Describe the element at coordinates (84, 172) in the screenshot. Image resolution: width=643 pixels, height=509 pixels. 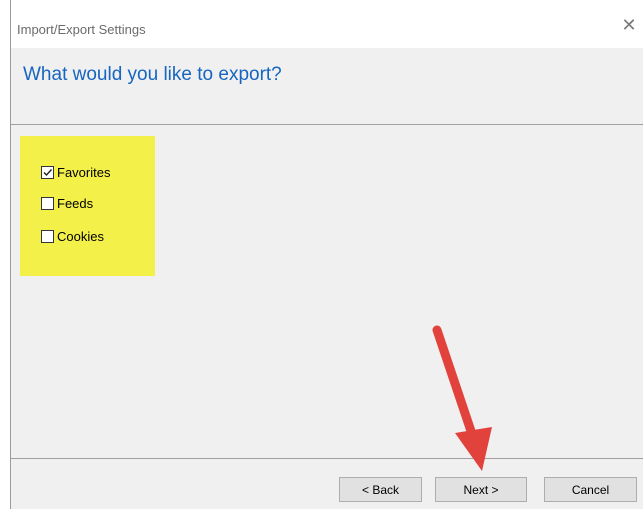
I see `favorites-label: Favorites` at that location.